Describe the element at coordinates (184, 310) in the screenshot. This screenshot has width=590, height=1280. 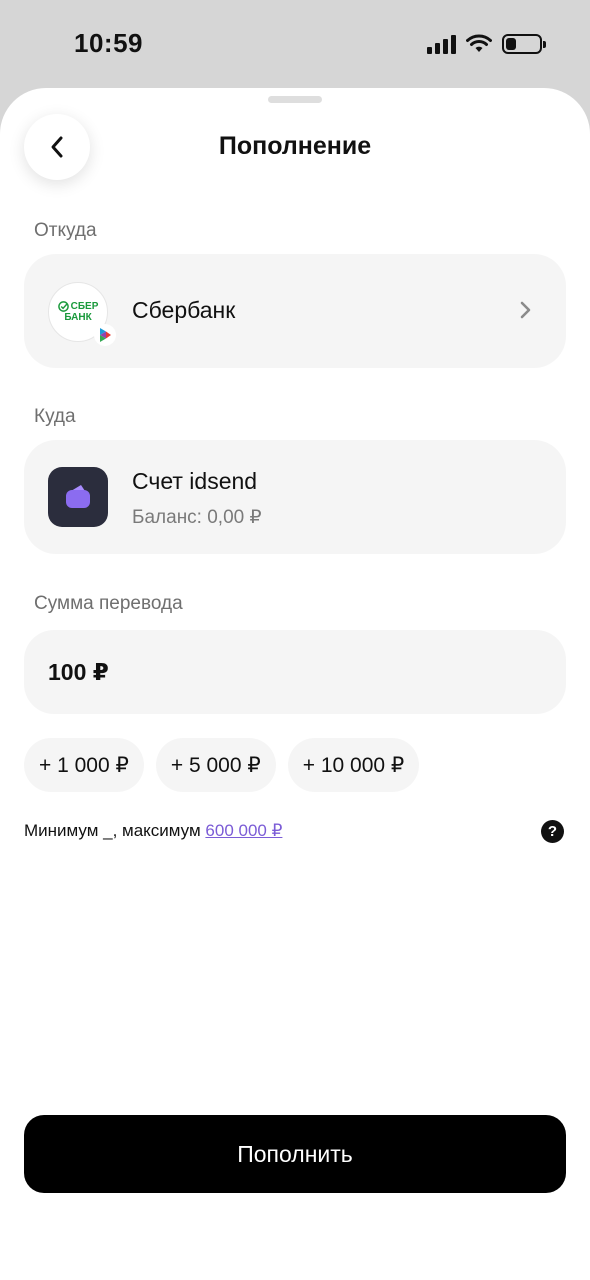
I see `bank-name: Сбербанк` at that location.